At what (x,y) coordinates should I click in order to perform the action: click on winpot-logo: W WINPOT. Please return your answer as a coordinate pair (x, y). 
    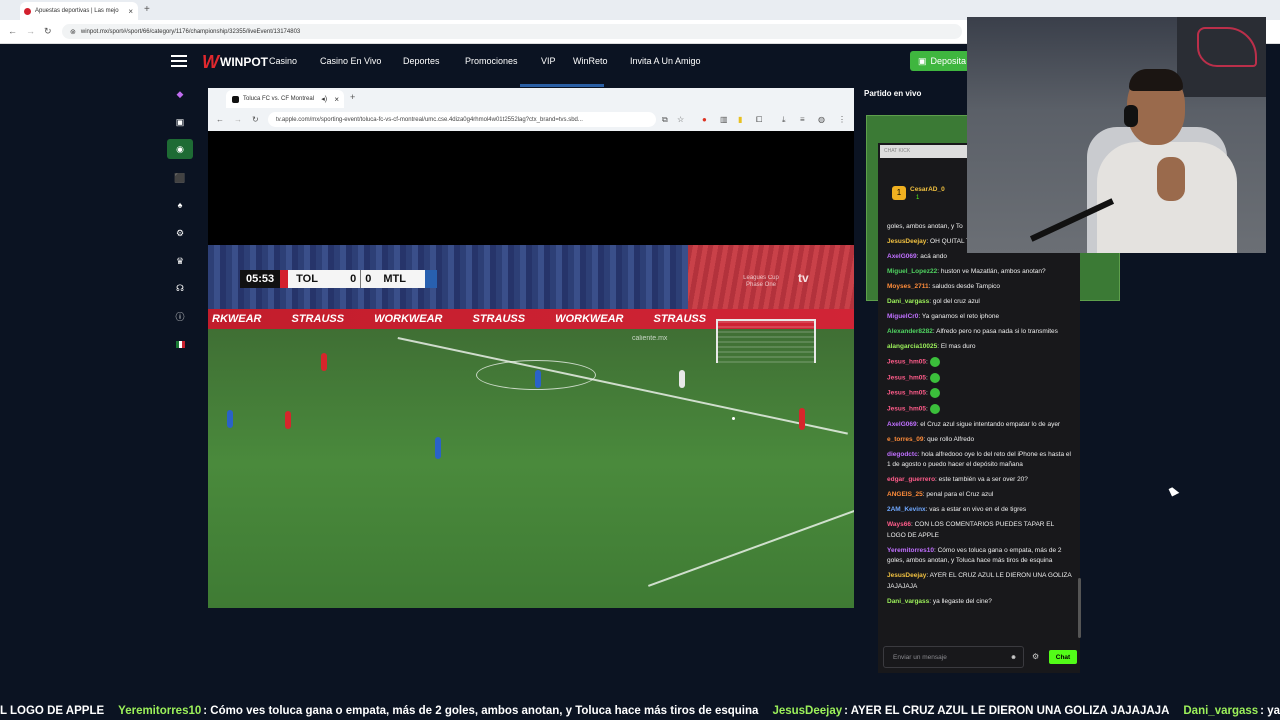
    Looking at the image, I should click on (235, 62).